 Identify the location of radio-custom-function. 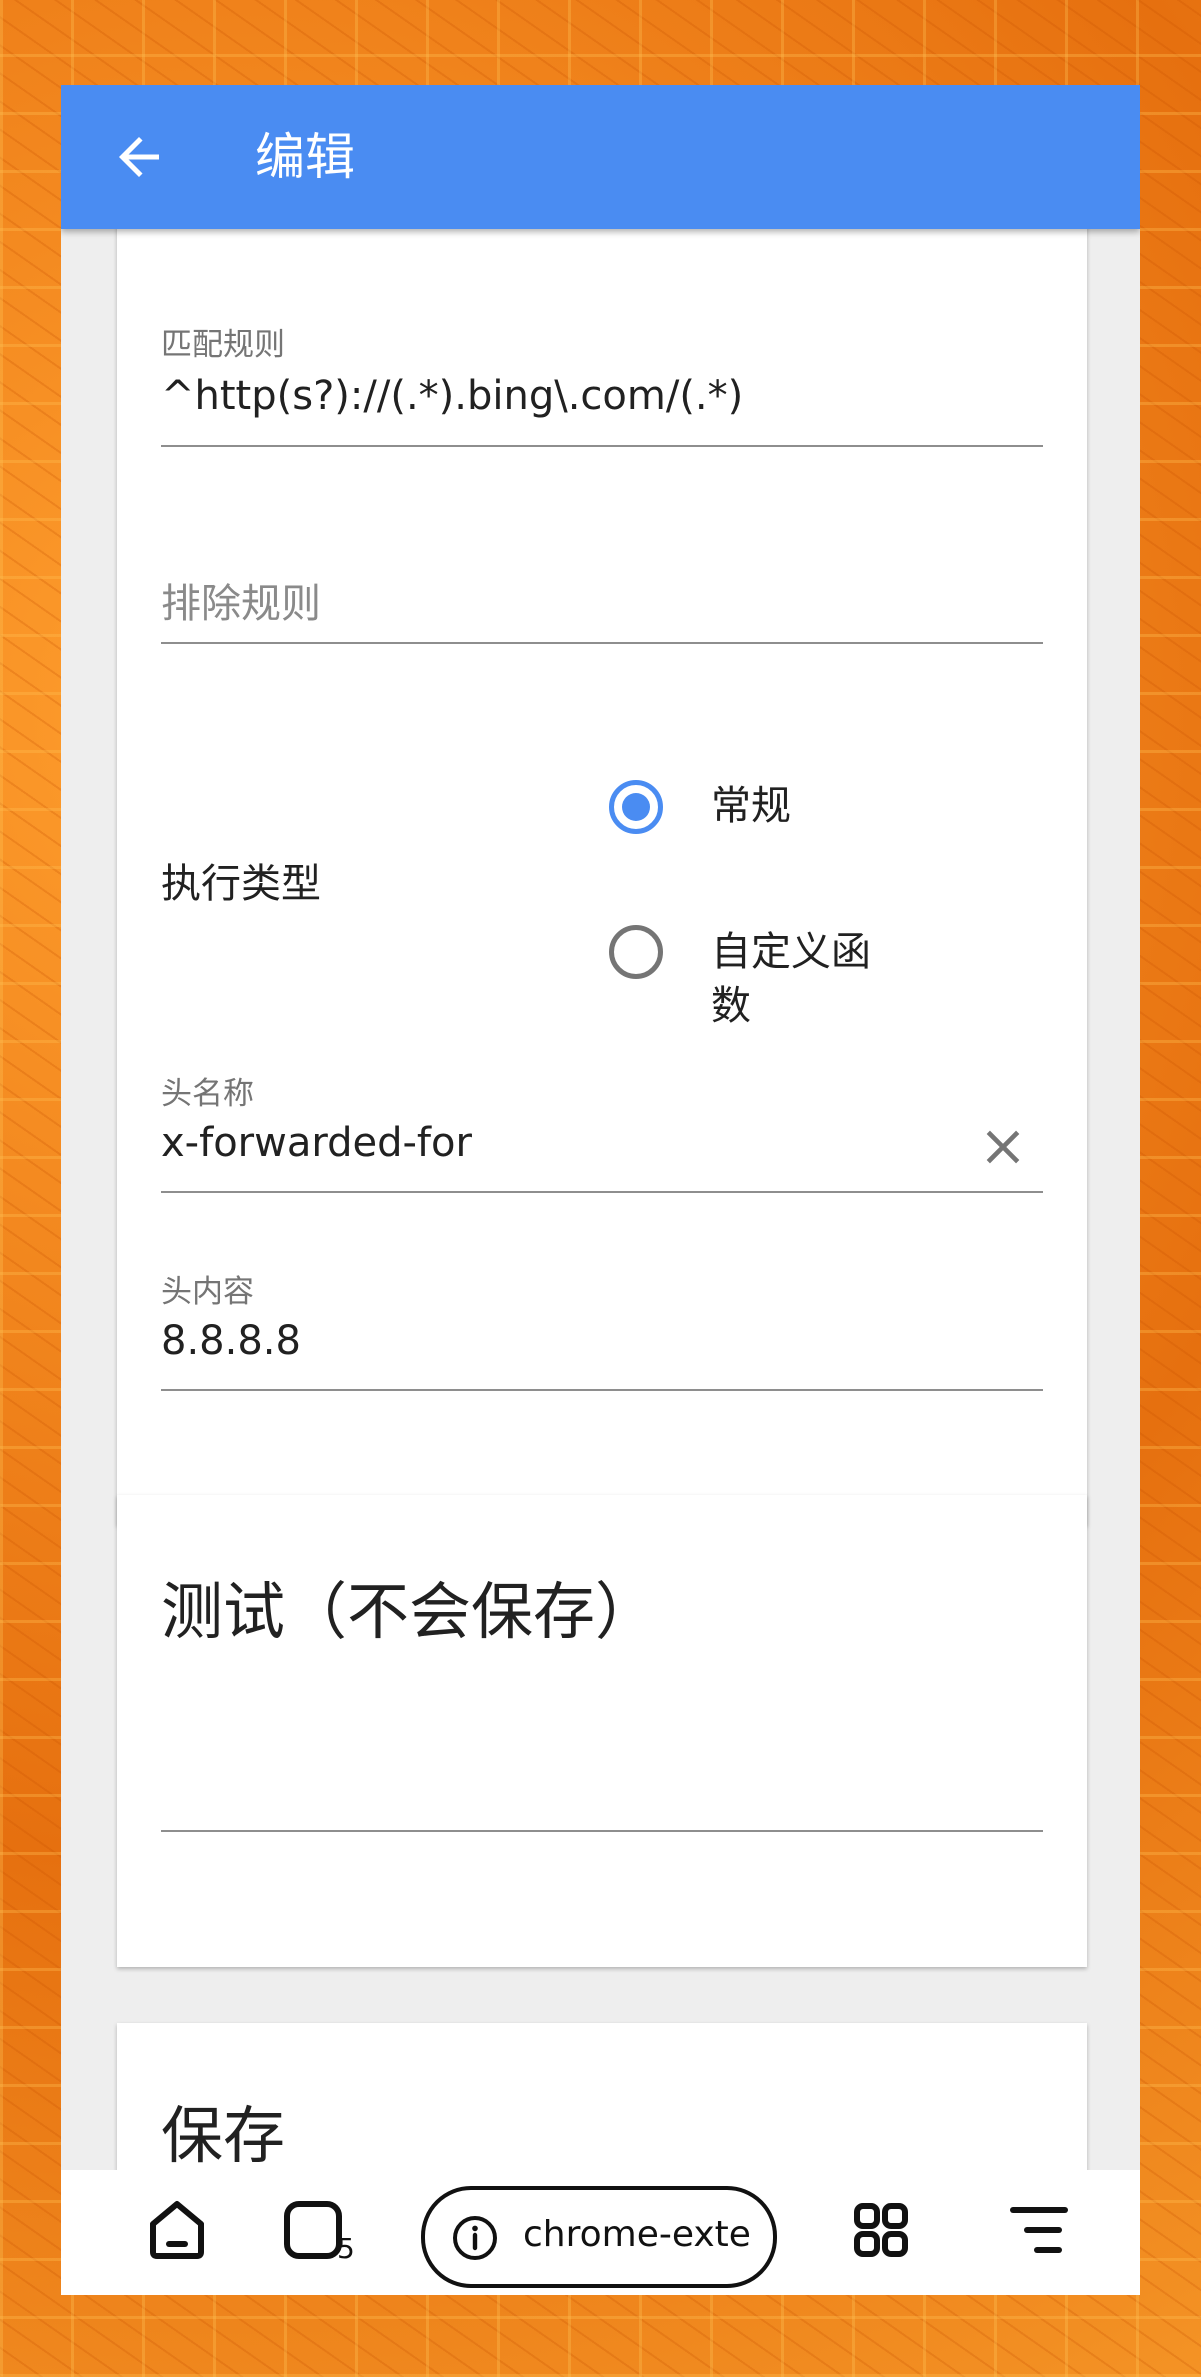
(636, 952).